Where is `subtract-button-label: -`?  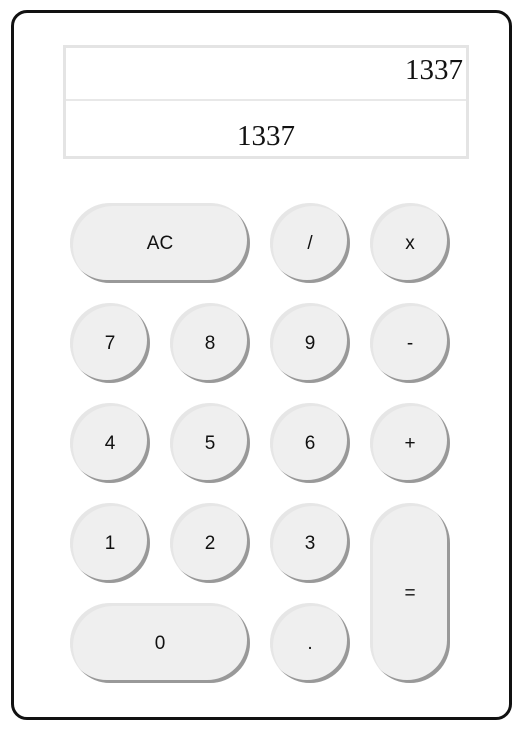 subtract-button-label: - is located at coordinates (410, 343).